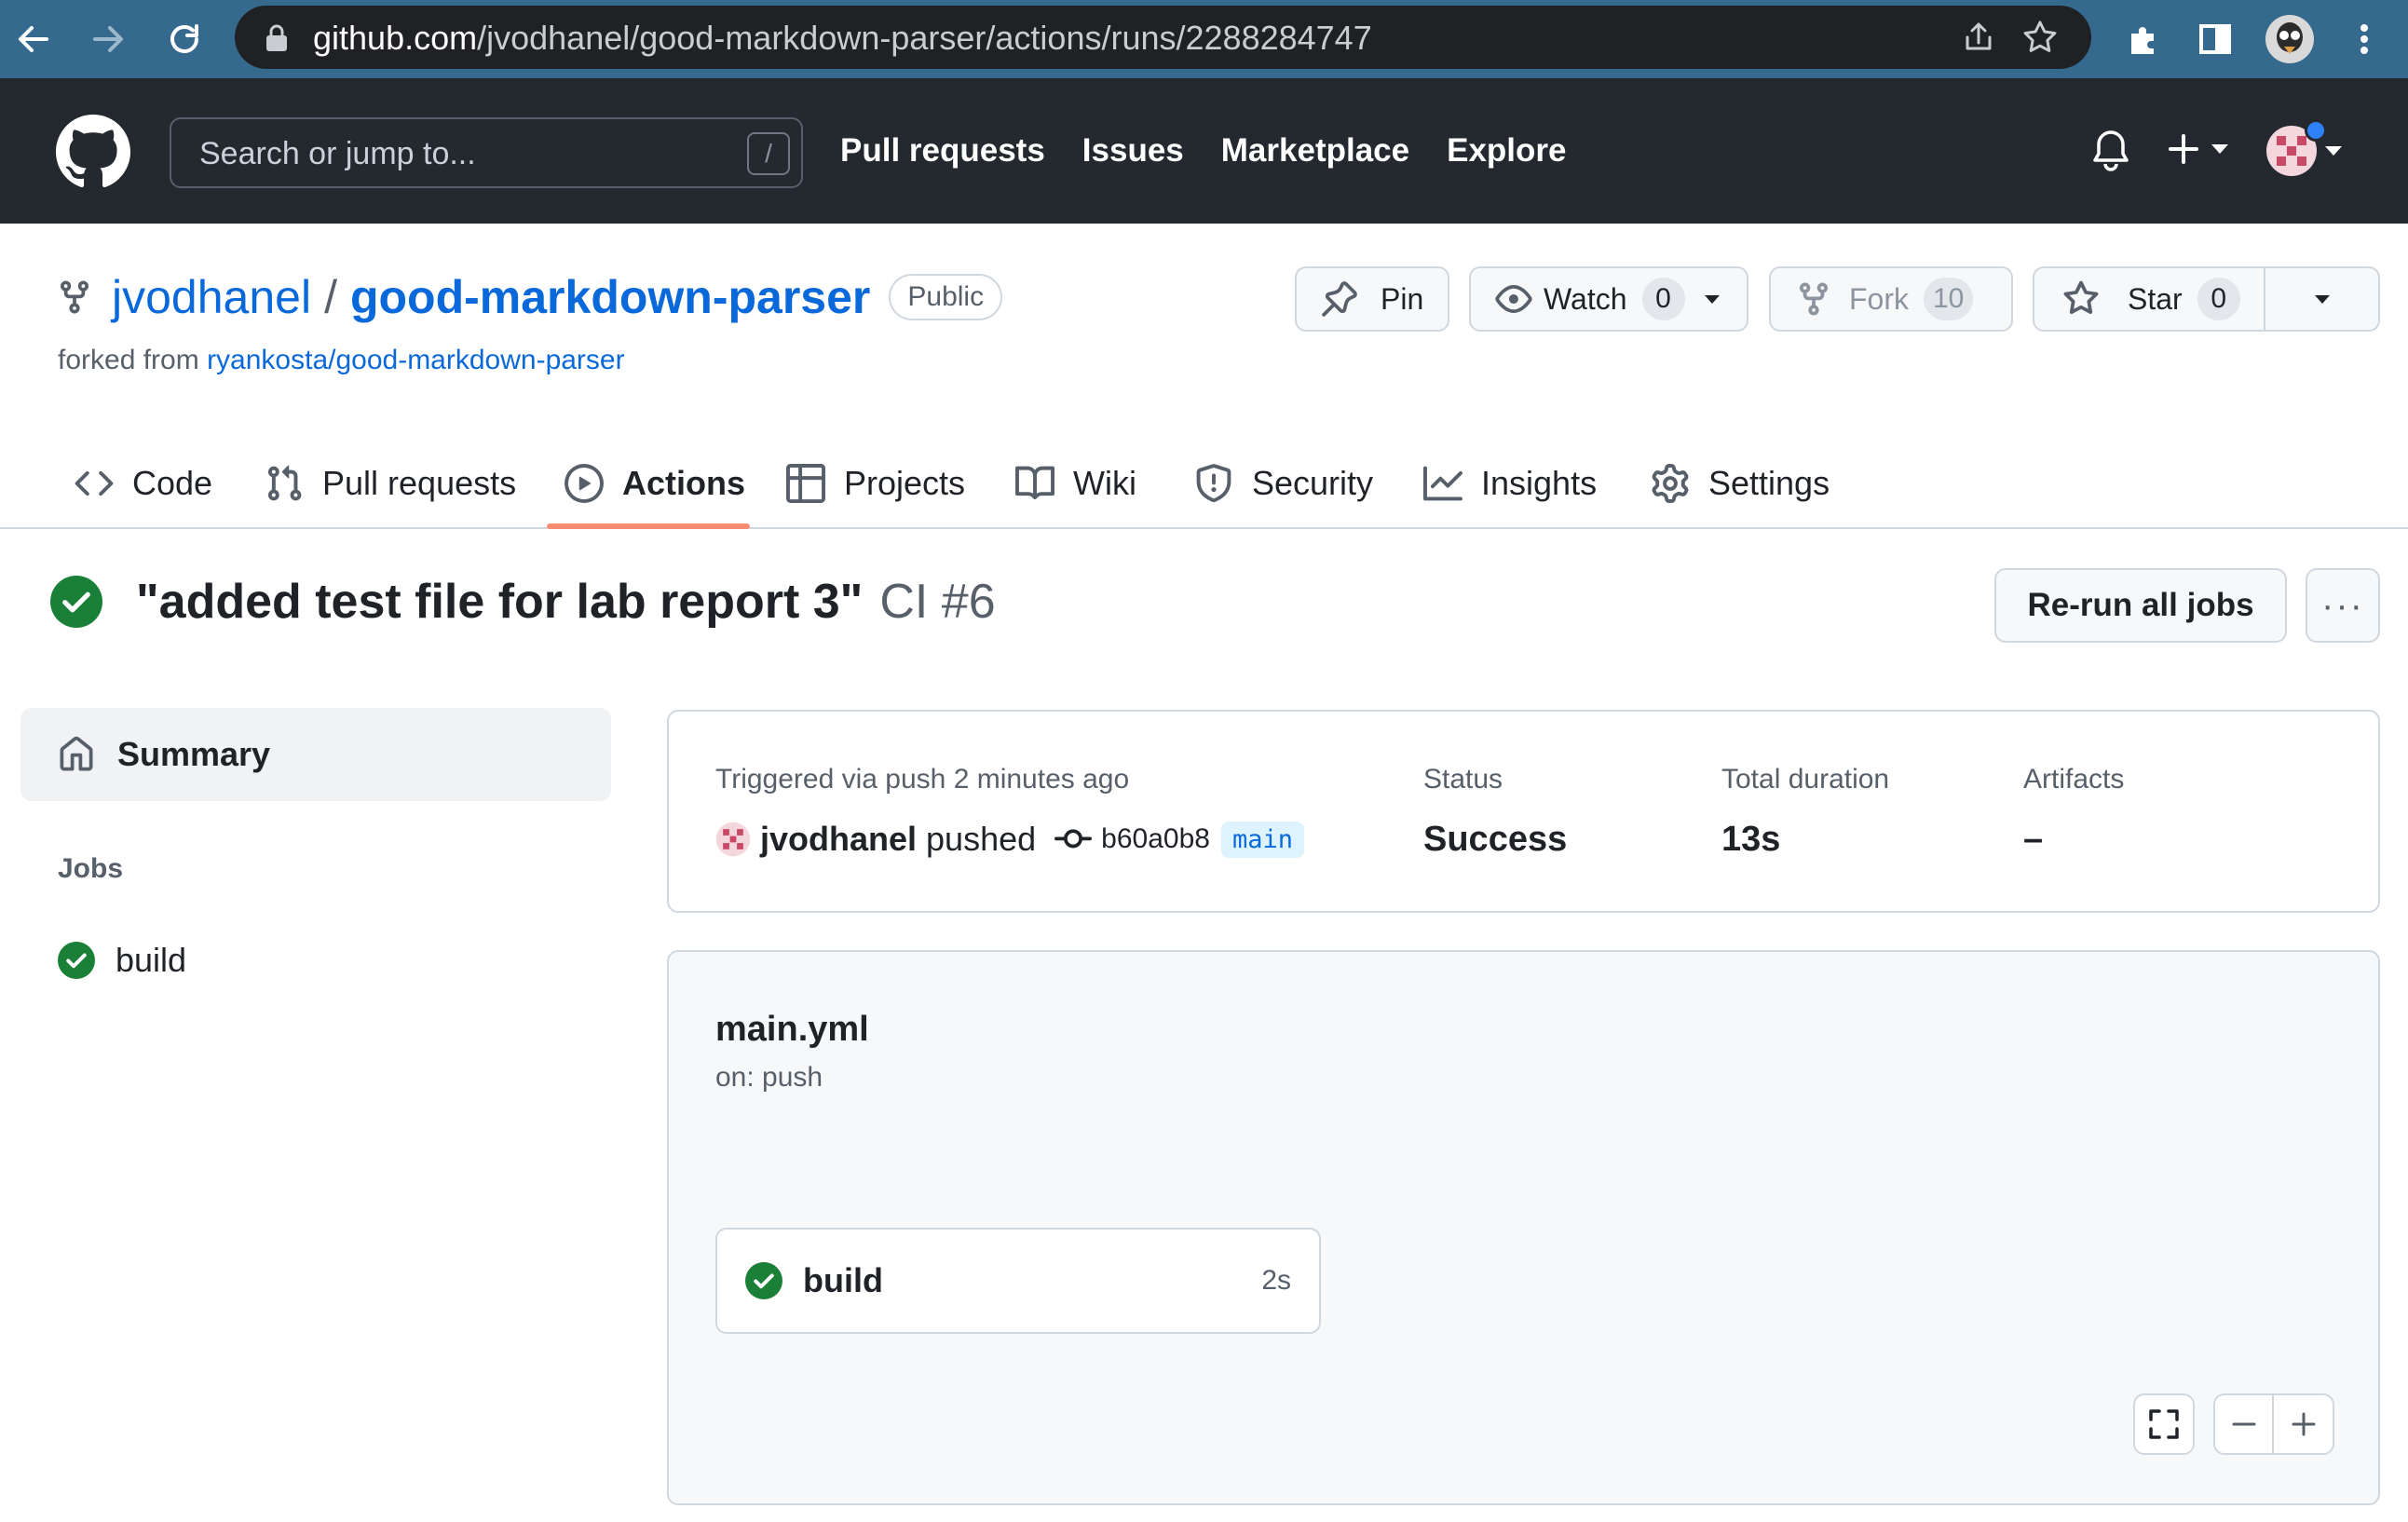 The image size is (2408, 1522). What do you see at coordinates (2215, 39) in the screenshot?
I see `side-panel-icon` at bounding box center [2215, 39].